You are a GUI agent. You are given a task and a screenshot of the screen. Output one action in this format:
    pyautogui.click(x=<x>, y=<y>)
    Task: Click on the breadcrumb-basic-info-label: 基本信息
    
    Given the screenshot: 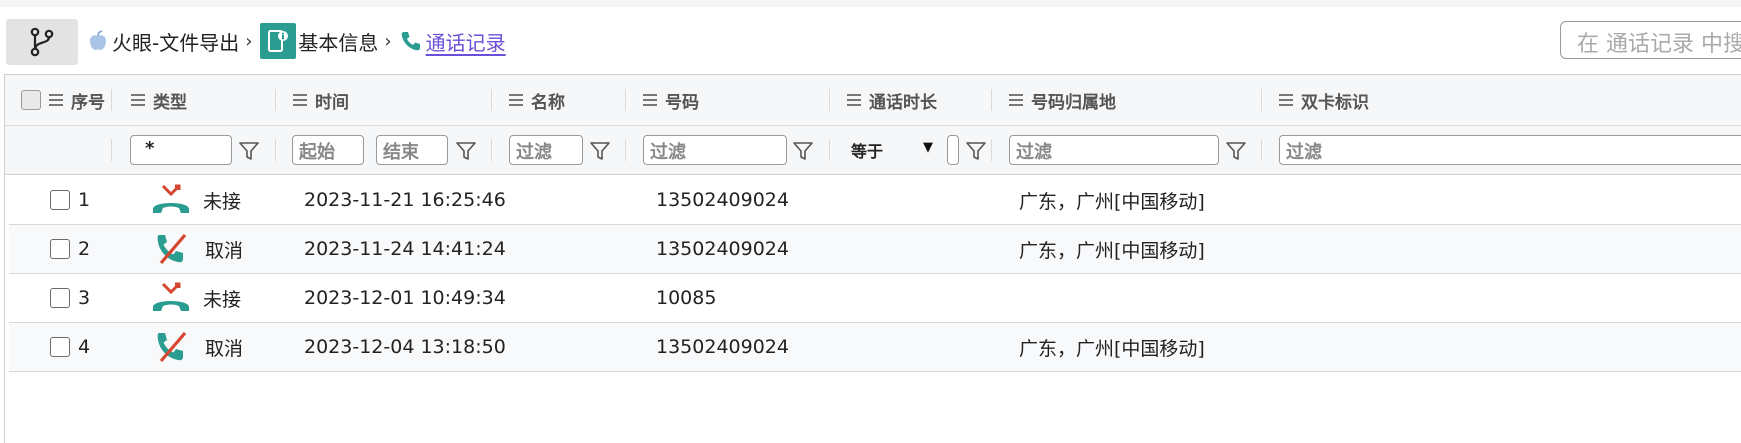 What is the action you would take?
    pyautogui.click(x=338, y=42)
    